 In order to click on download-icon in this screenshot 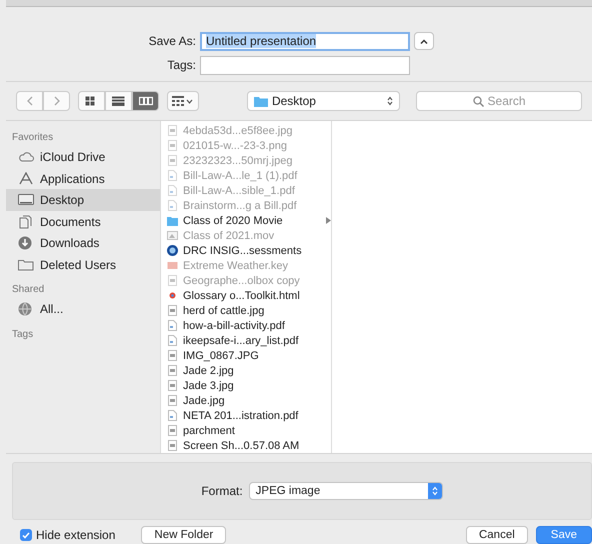, I will do `click(26, 243)`.